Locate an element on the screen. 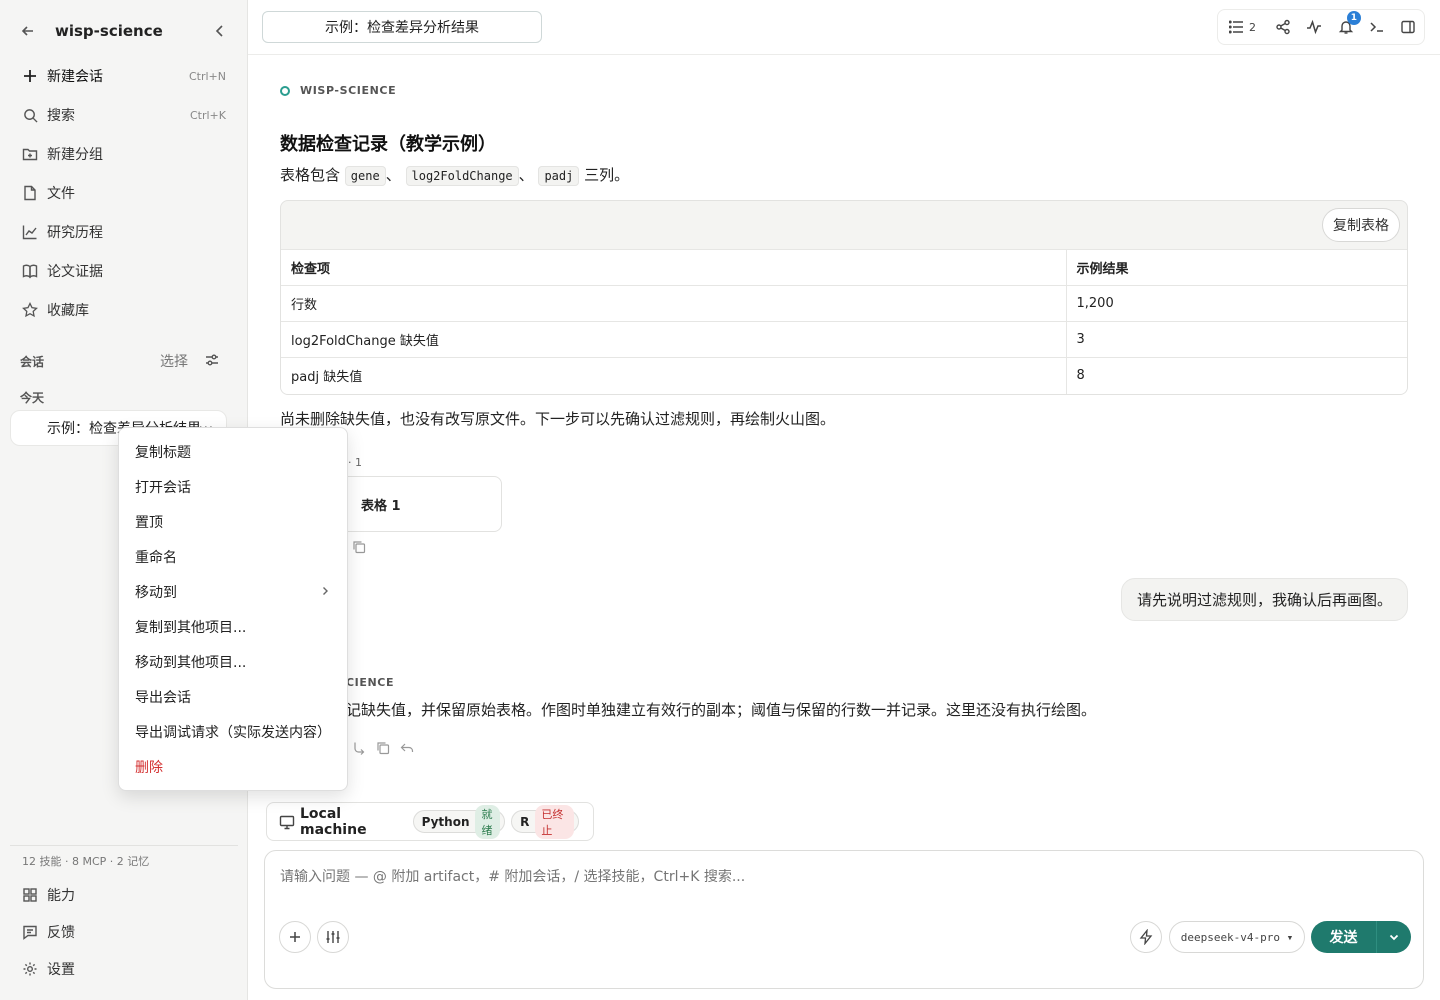 Image resolution: width=1440 pixels, height=1000 pixels. menu-item-move-to: 移动到 is located at coordinates (233, 591).